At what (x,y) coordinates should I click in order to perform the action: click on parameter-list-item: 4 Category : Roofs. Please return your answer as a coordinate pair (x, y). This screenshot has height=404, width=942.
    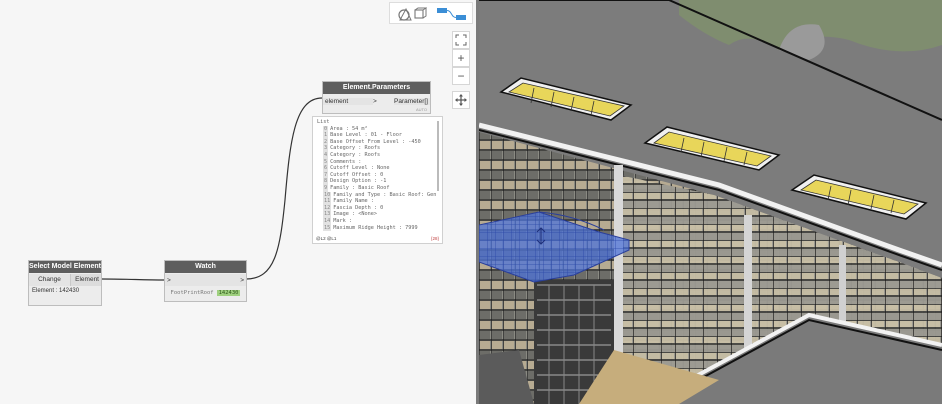
    Looking at the image, I should click on (382, 155).